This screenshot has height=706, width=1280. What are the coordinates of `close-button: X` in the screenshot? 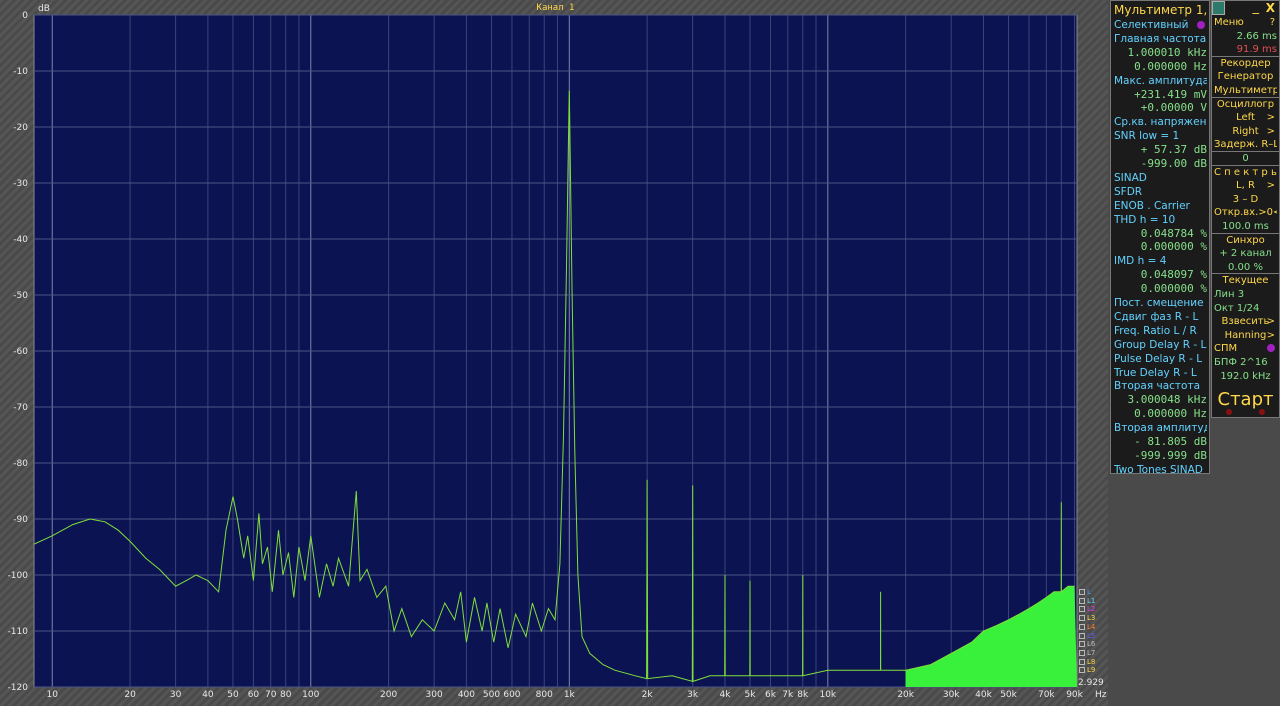 It's located at (1270, 8).